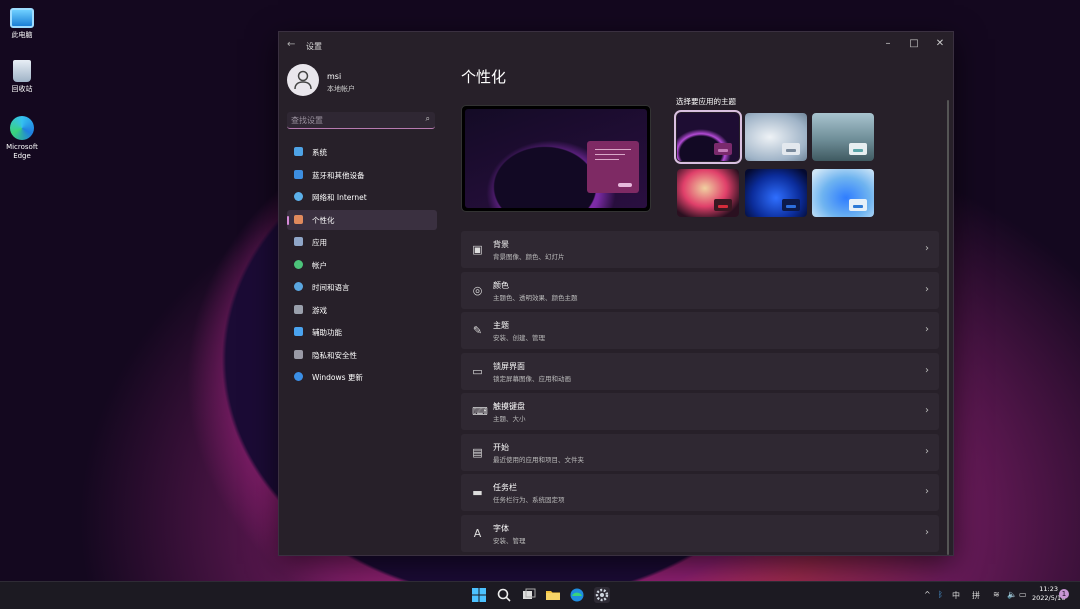 The width and height of the screenshot is (1080, 609). Describe the element at coordinates (501, 285) in the screenshot. I see `row-title: 颜色` at that location.